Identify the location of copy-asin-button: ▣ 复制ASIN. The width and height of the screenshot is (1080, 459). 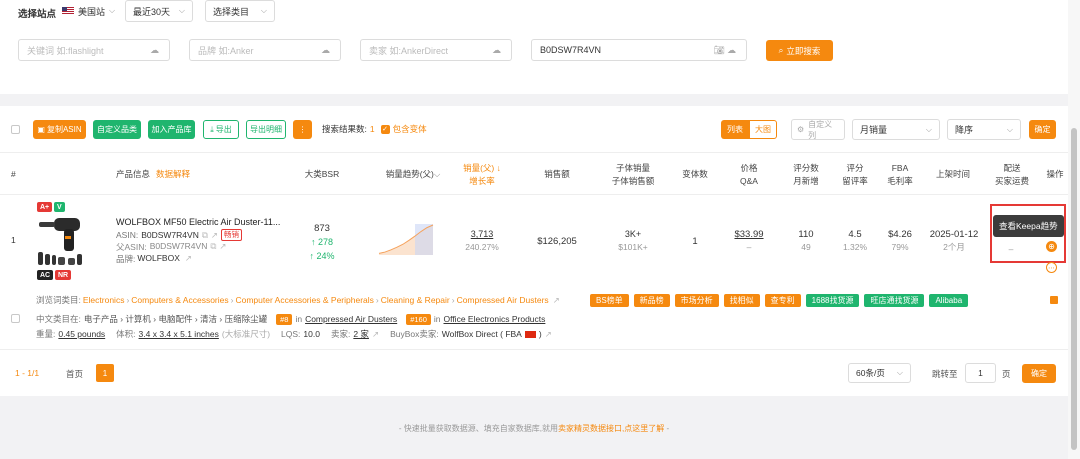
(59, 129).